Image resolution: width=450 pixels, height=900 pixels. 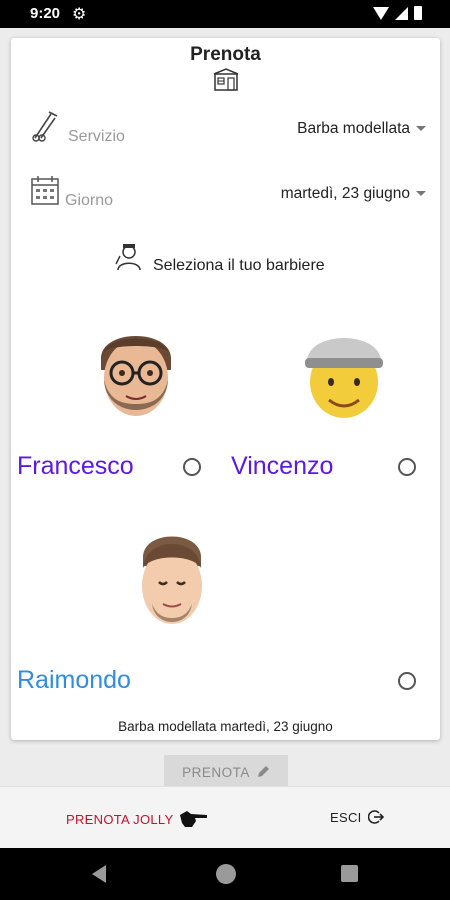 I want to click on status-bar: 9:20 ⚙, so click(x=225, y=14).